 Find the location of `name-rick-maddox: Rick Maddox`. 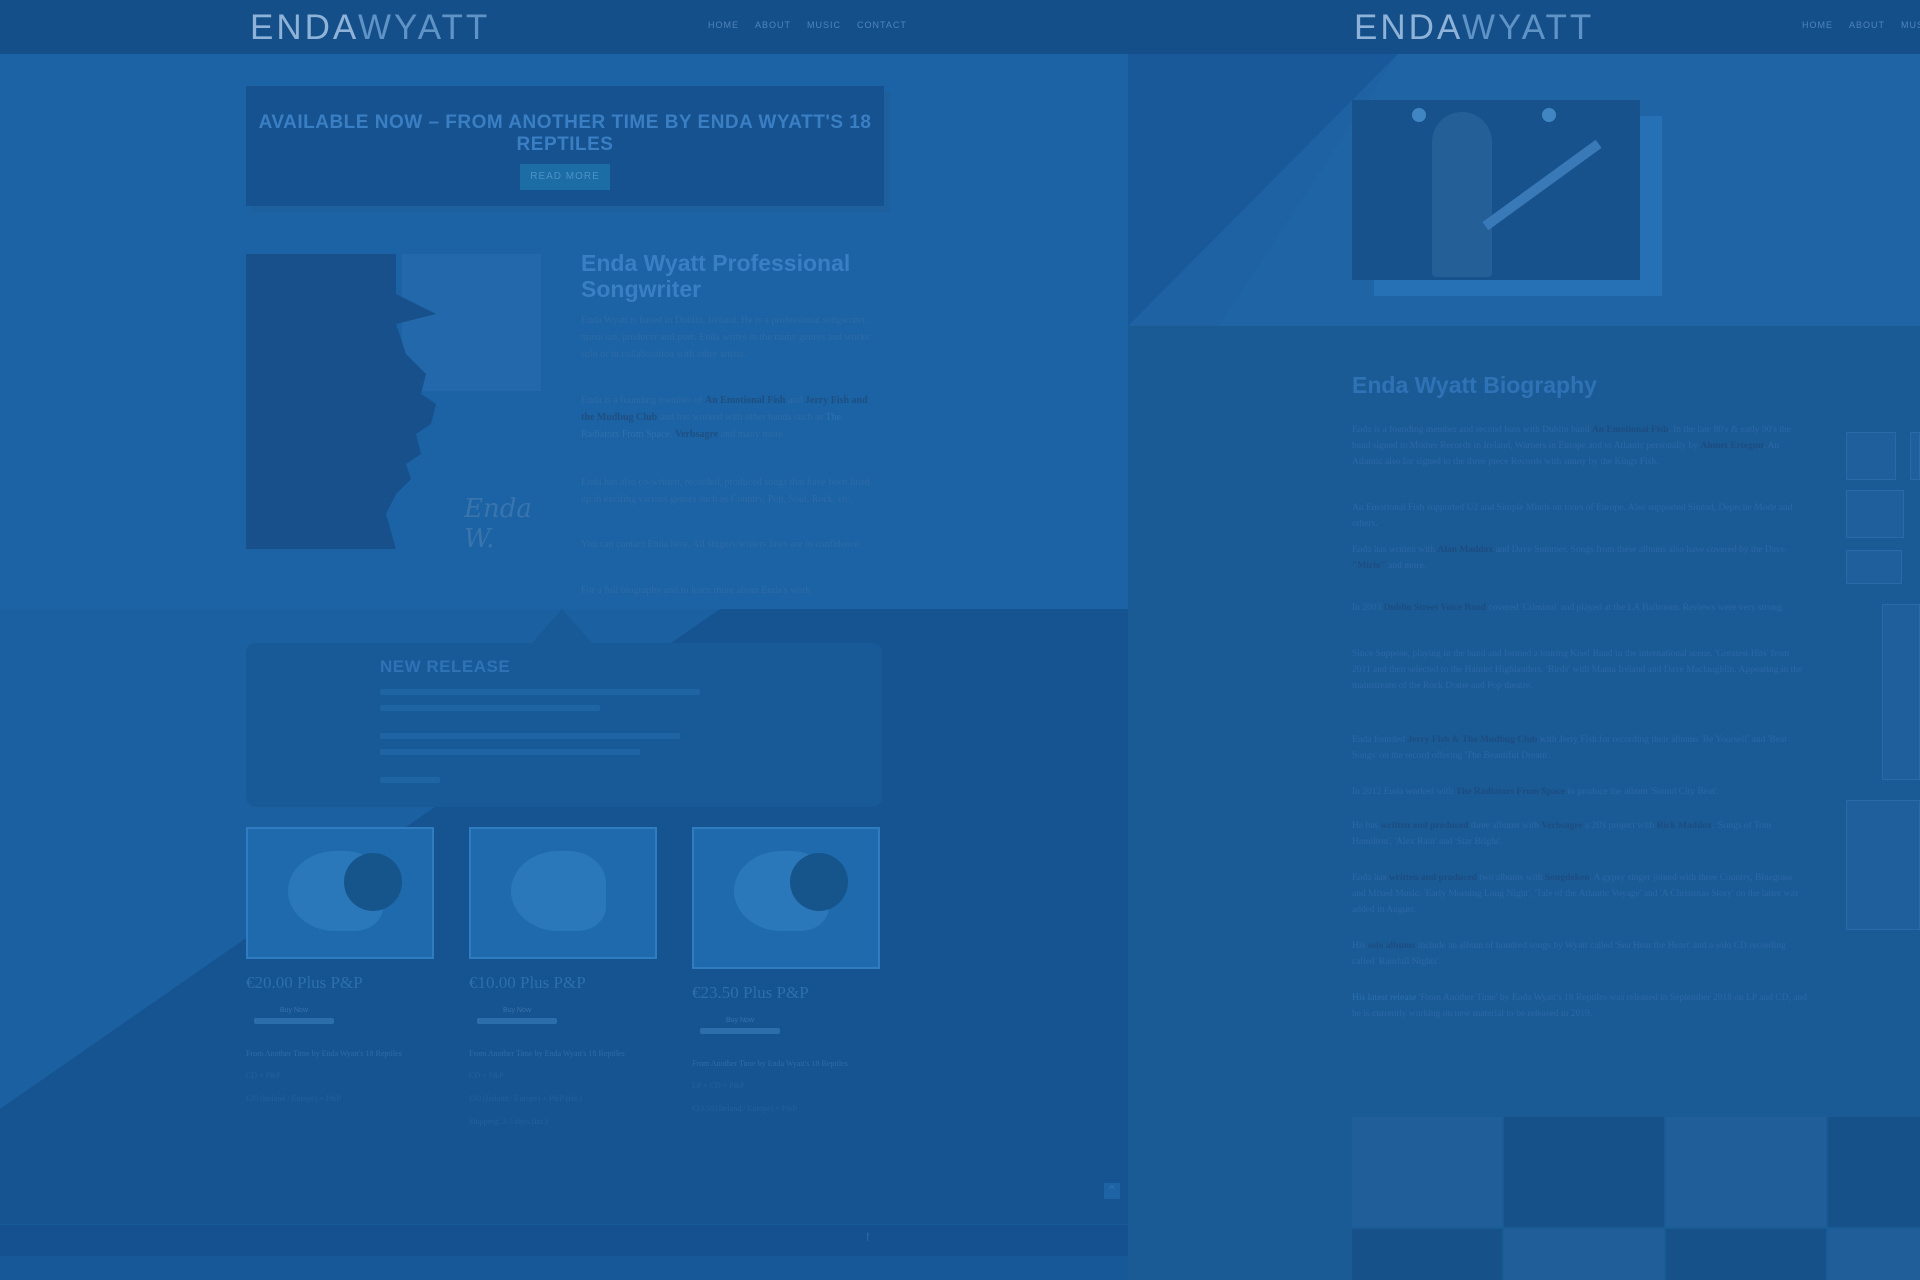

name-rick-maddox: Rick Maddox is located at coordinates (1684, 826).